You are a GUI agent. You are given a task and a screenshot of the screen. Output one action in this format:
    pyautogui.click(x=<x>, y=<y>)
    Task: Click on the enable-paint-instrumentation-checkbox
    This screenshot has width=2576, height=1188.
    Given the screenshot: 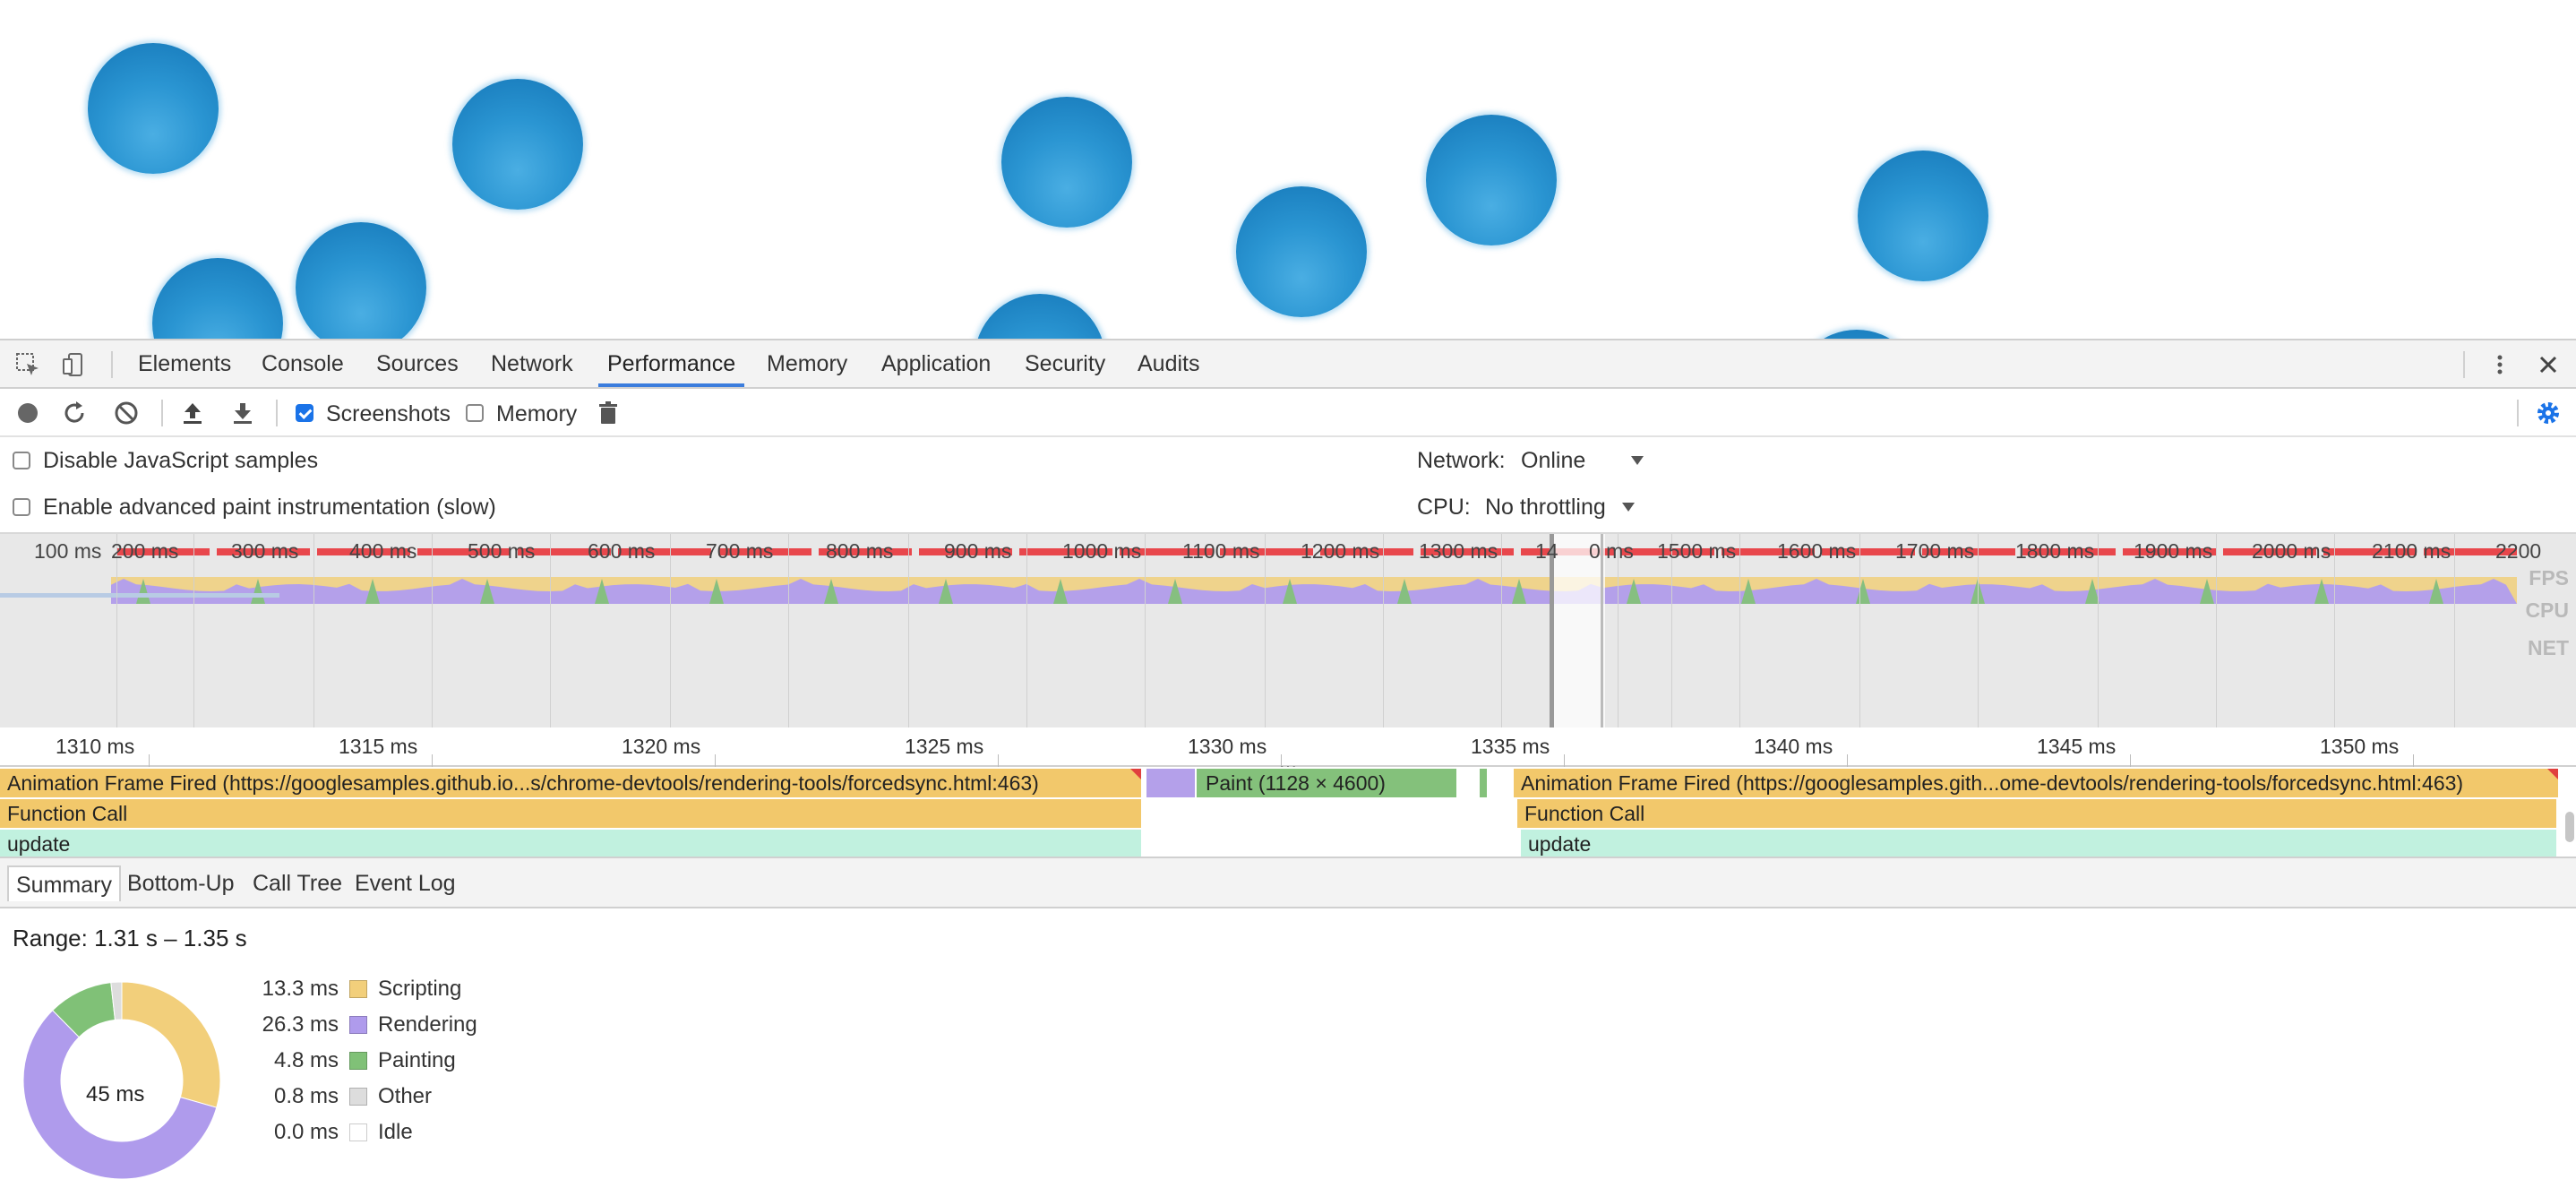 What is the action you would take?
    pyautogui.click(x=21, y=507)
    